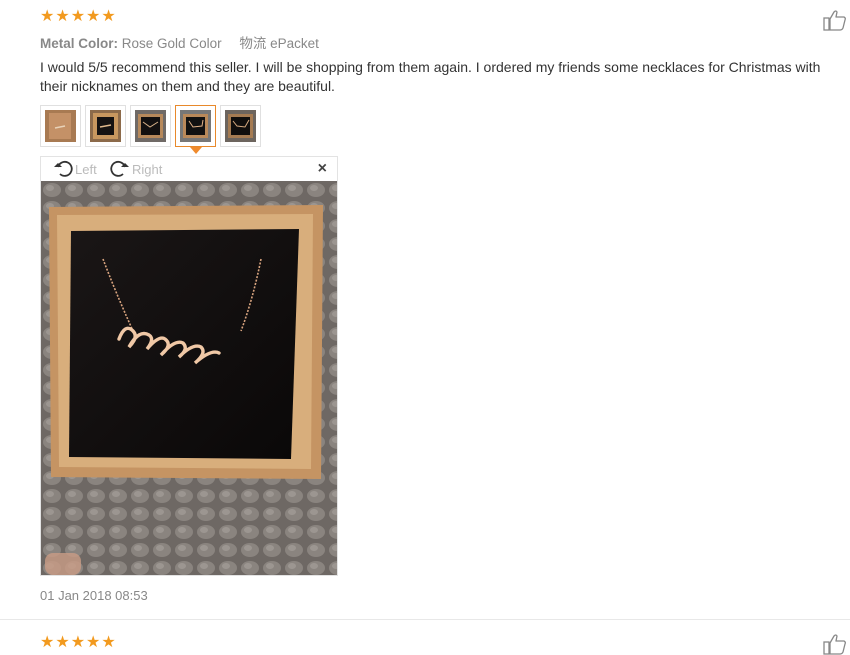 The height and width of the screenshot is (655, 850). I want to click on rotate-left-label: Left, so click(86, 169).